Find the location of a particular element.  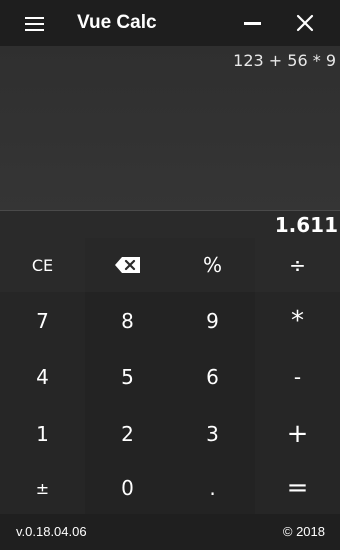

close-icon is located at coordinates (305, 23).